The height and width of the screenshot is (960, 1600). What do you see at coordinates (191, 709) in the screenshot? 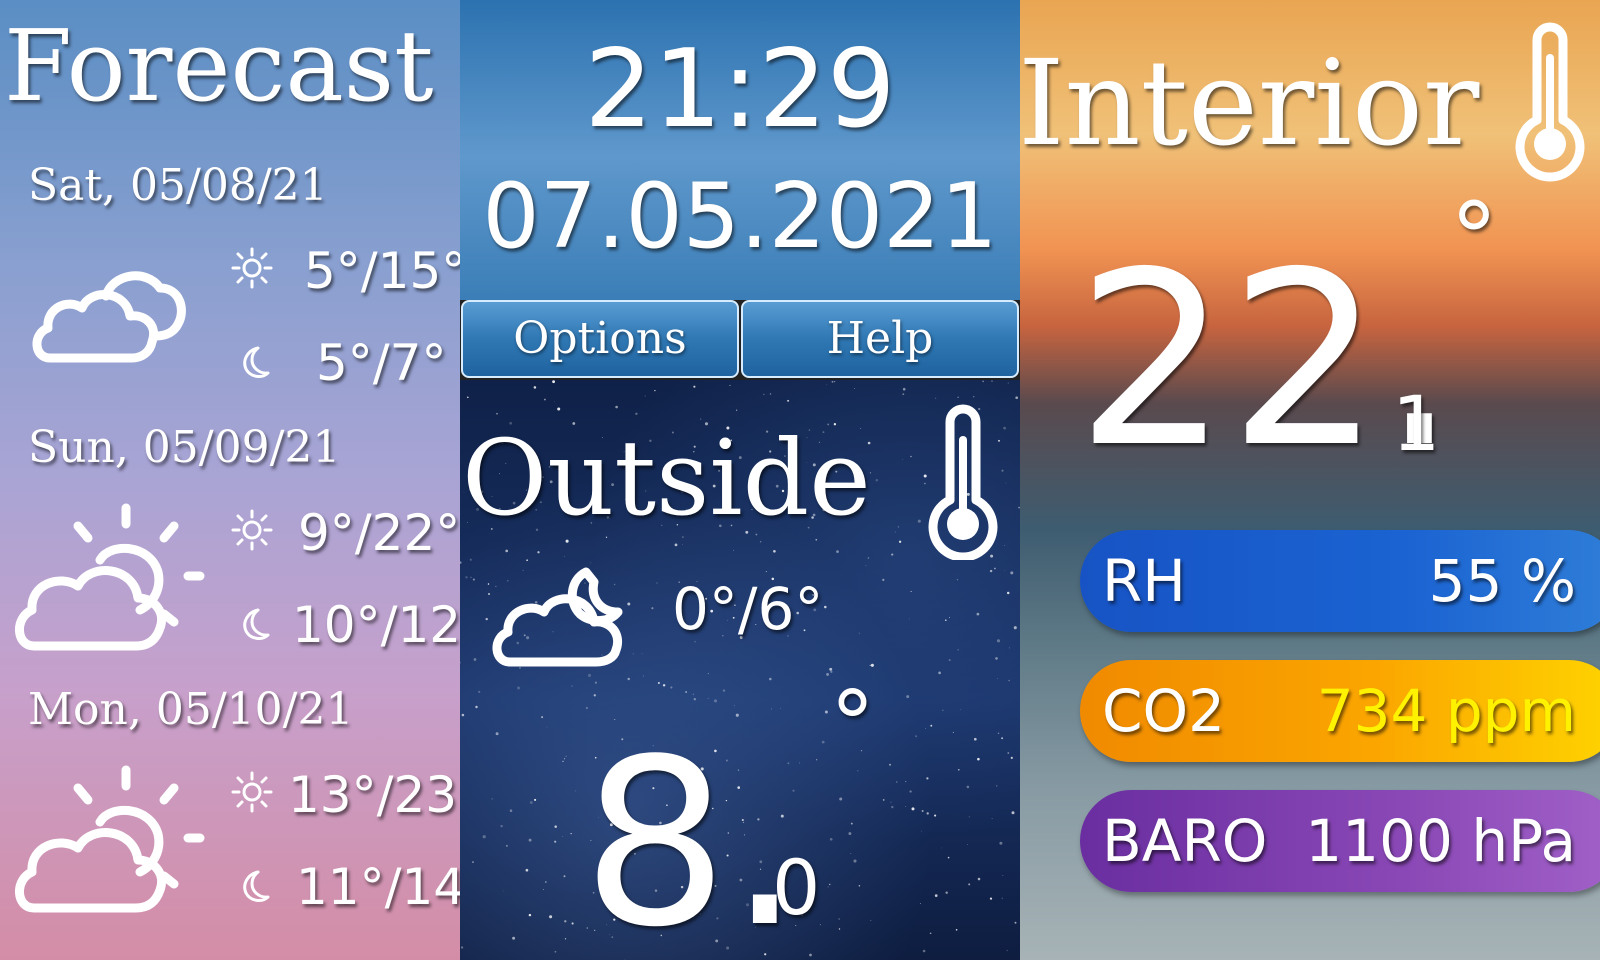
I see `forecast-day-3-date: Mon, 05/10/21` at bounding box center [191, 709].